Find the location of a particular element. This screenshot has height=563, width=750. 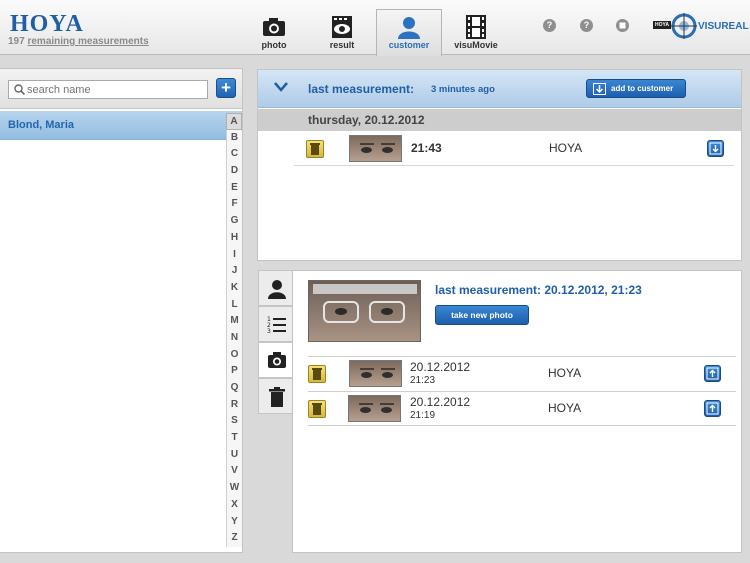

alphabet-letter-p: P is located at coordinates (234, 371).